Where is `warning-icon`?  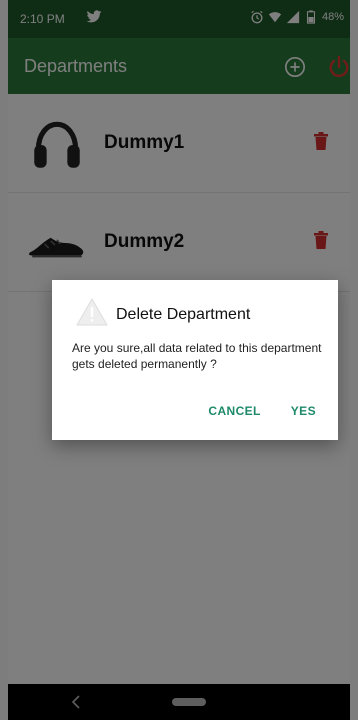 warning-icon is located at coordinates (92, 312).